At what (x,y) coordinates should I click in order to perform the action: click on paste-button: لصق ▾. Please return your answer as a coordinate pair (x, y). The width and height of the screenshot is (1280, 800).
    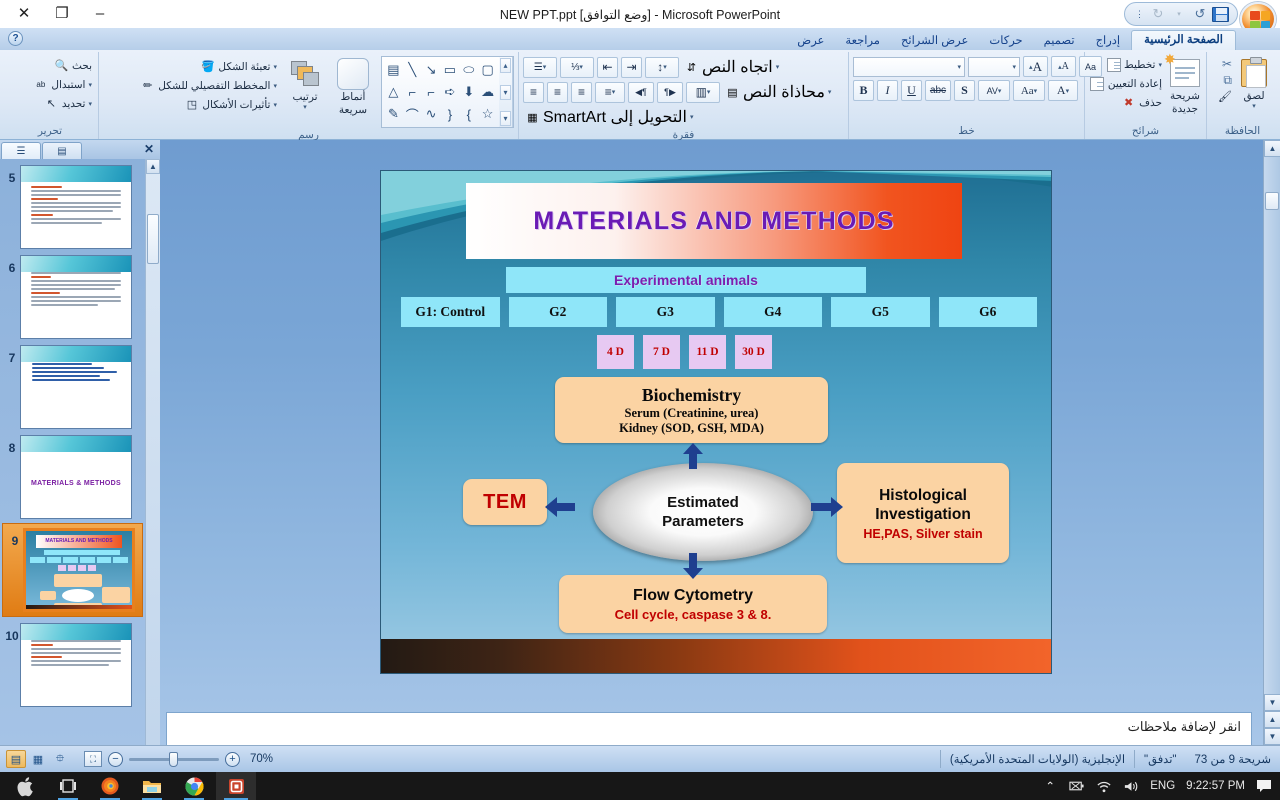
    Looking at the image, I should click on (1254, 83).